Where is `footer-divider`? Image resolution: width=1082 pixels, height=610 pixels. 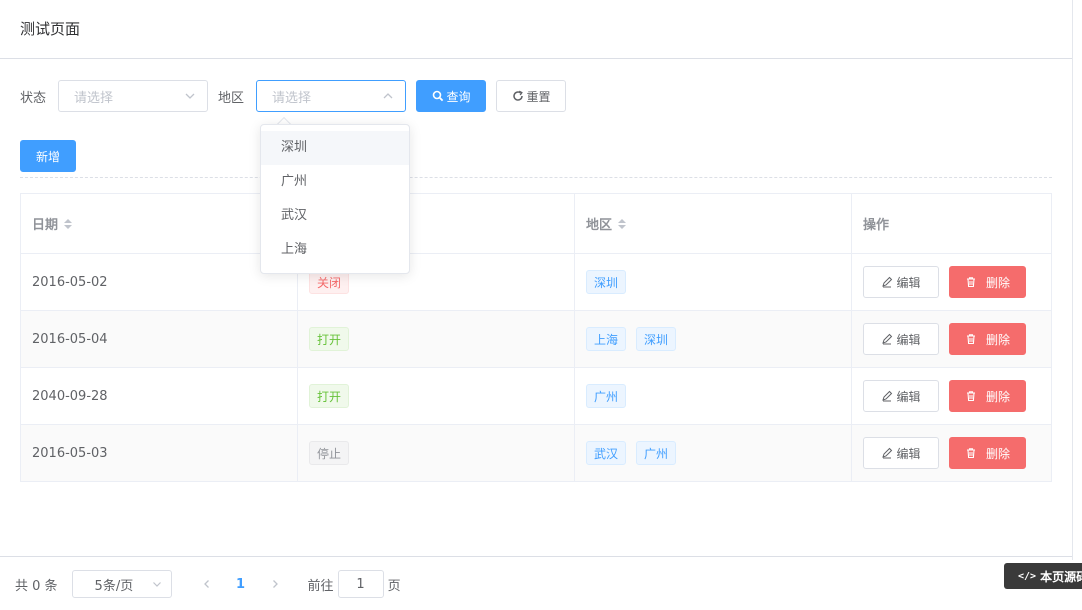 footer-divider is located at coordinates (536, 556).